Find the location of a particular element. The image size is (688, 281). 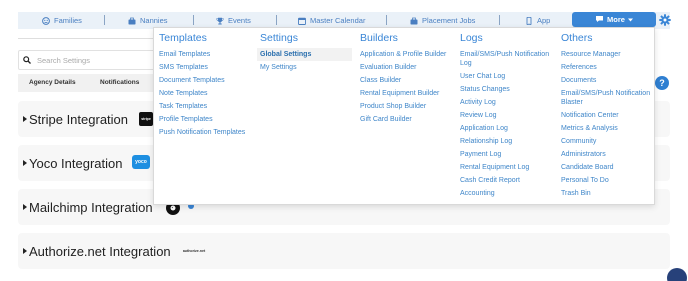

menu-item-class-builder: Class Builder is located at coordinates (407, 80).